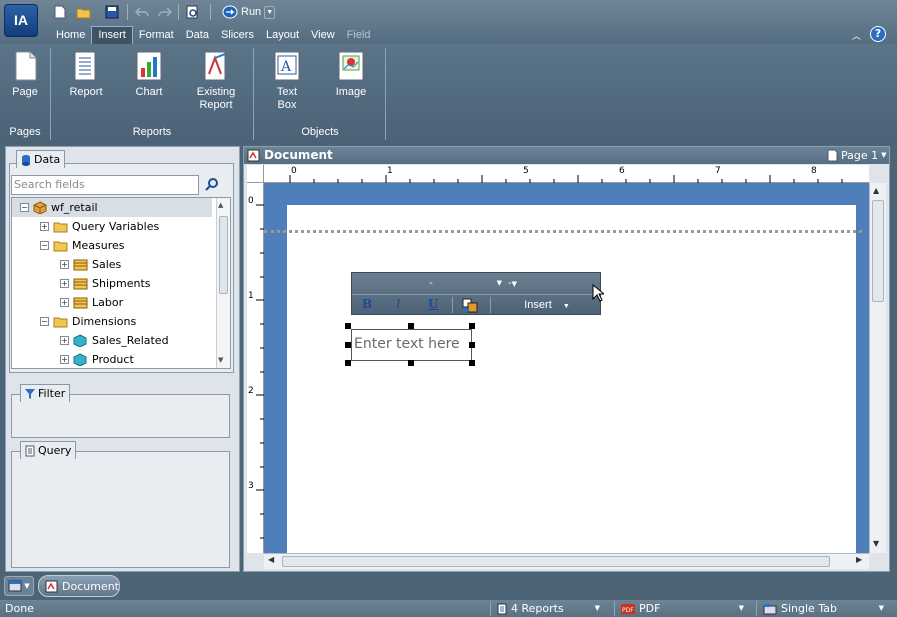  What do you see at coordinates (112, 35) in the screenshot?
I see `menu-insert: Insert` at bounding box center [112, 35].